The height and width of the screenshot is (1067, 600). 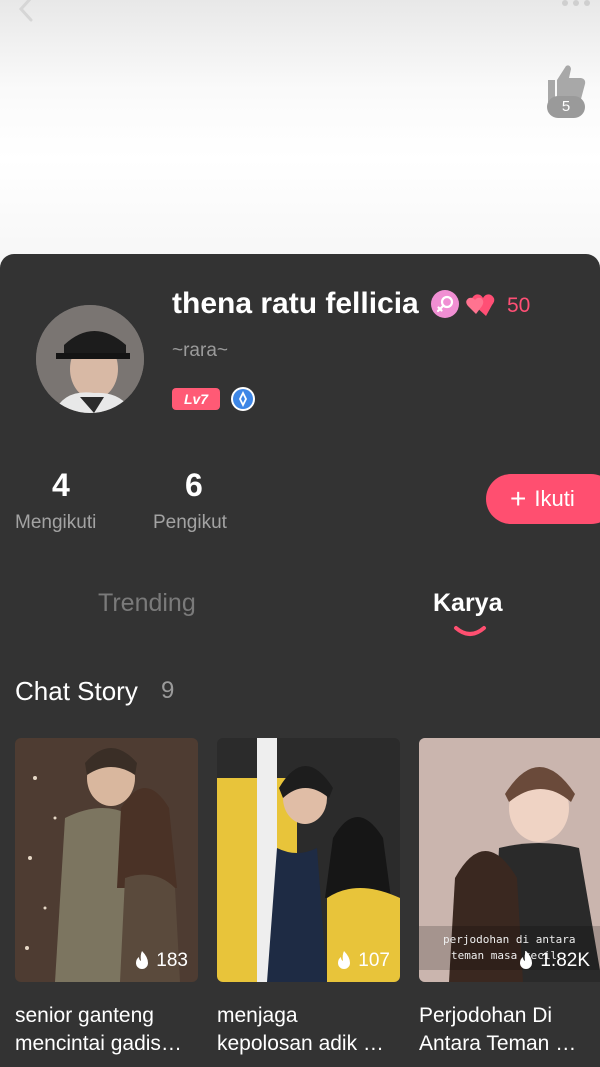 What do you see at coordinates (468, 603) in the screenshot?
I see `tab-karya: Karya` at bounding box center [468, 603].